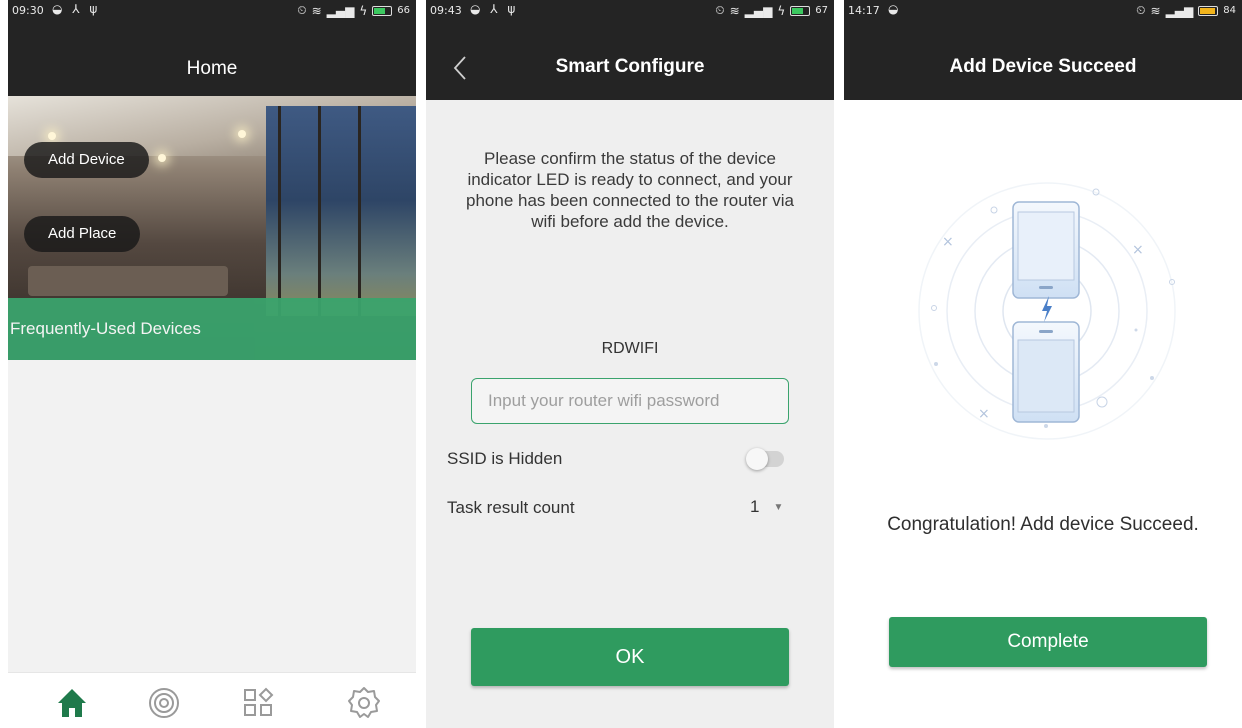  I want to click on nav-home, so click(72, 703).